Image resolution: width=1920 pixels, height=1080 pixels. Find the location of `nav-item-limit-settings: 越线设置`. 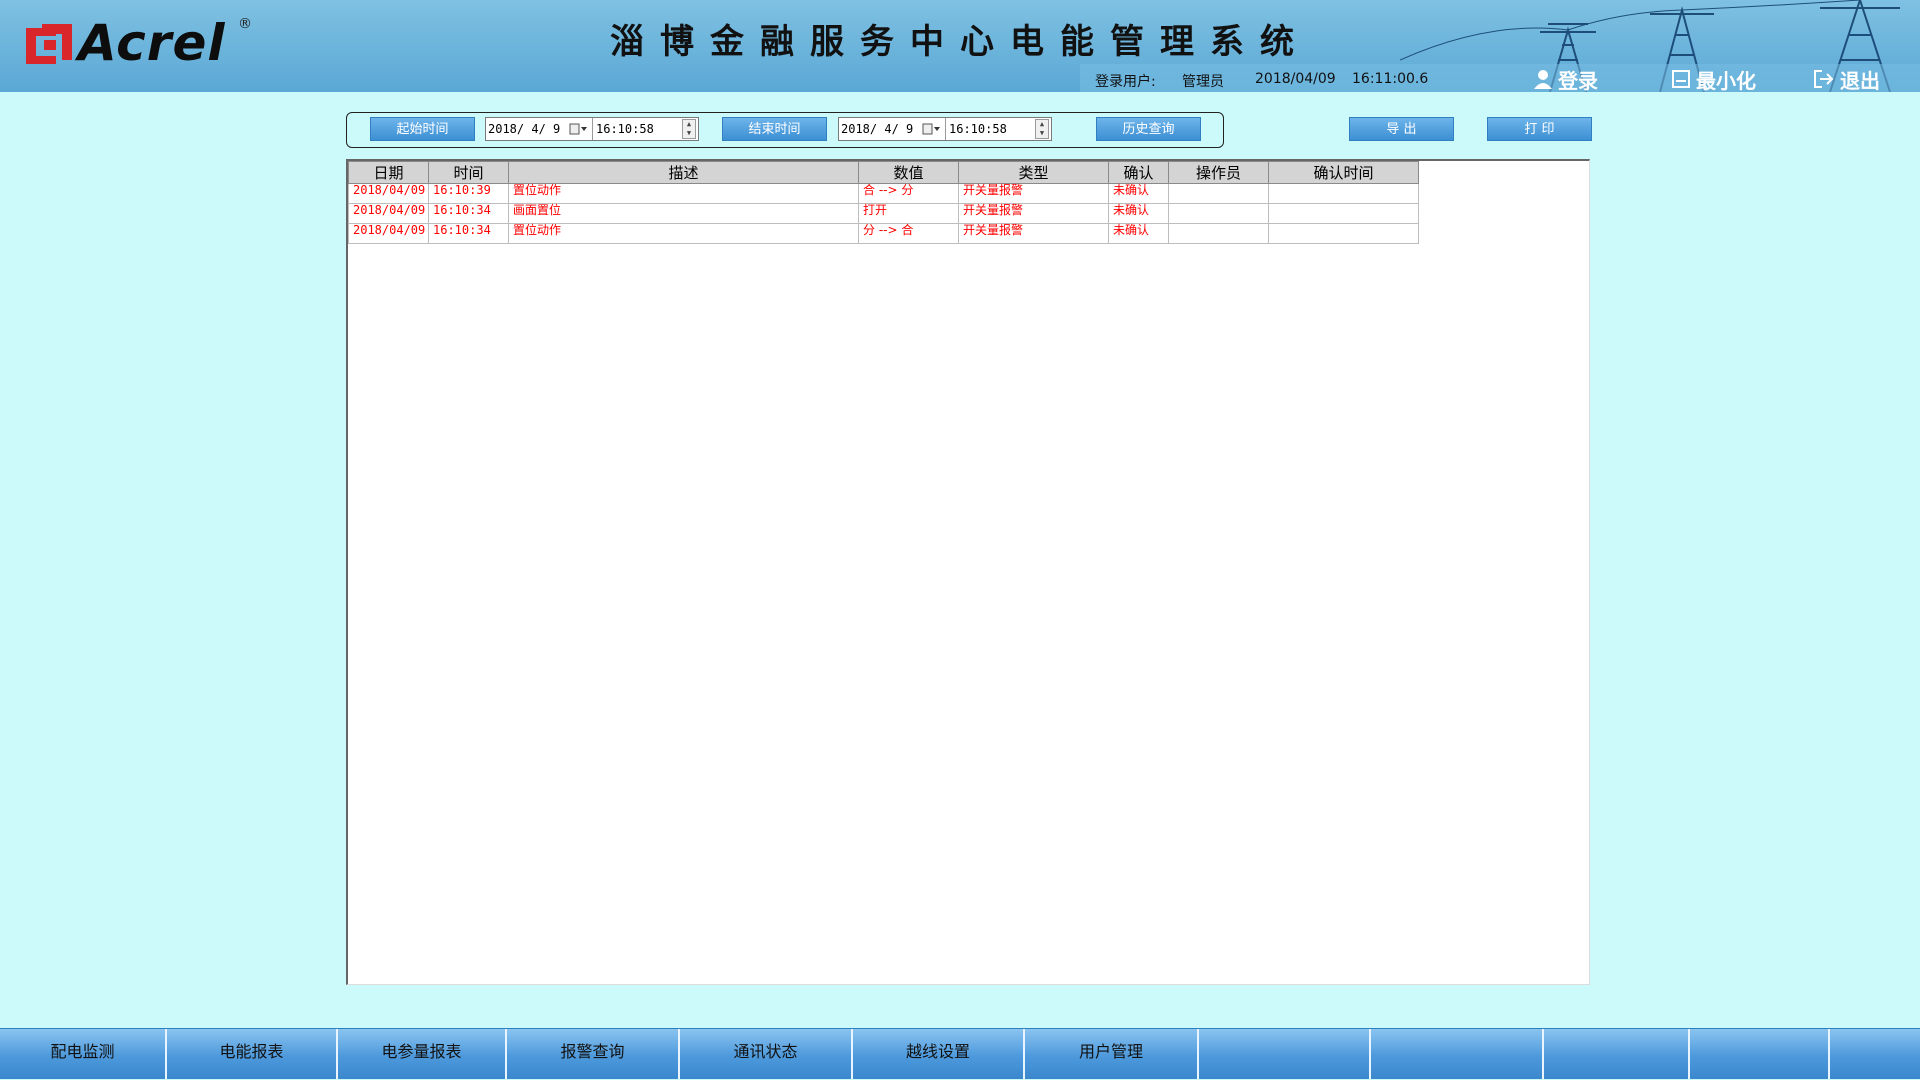

nav-item-limit-settings: 越线设置 is located at coordinates (939, 1054).